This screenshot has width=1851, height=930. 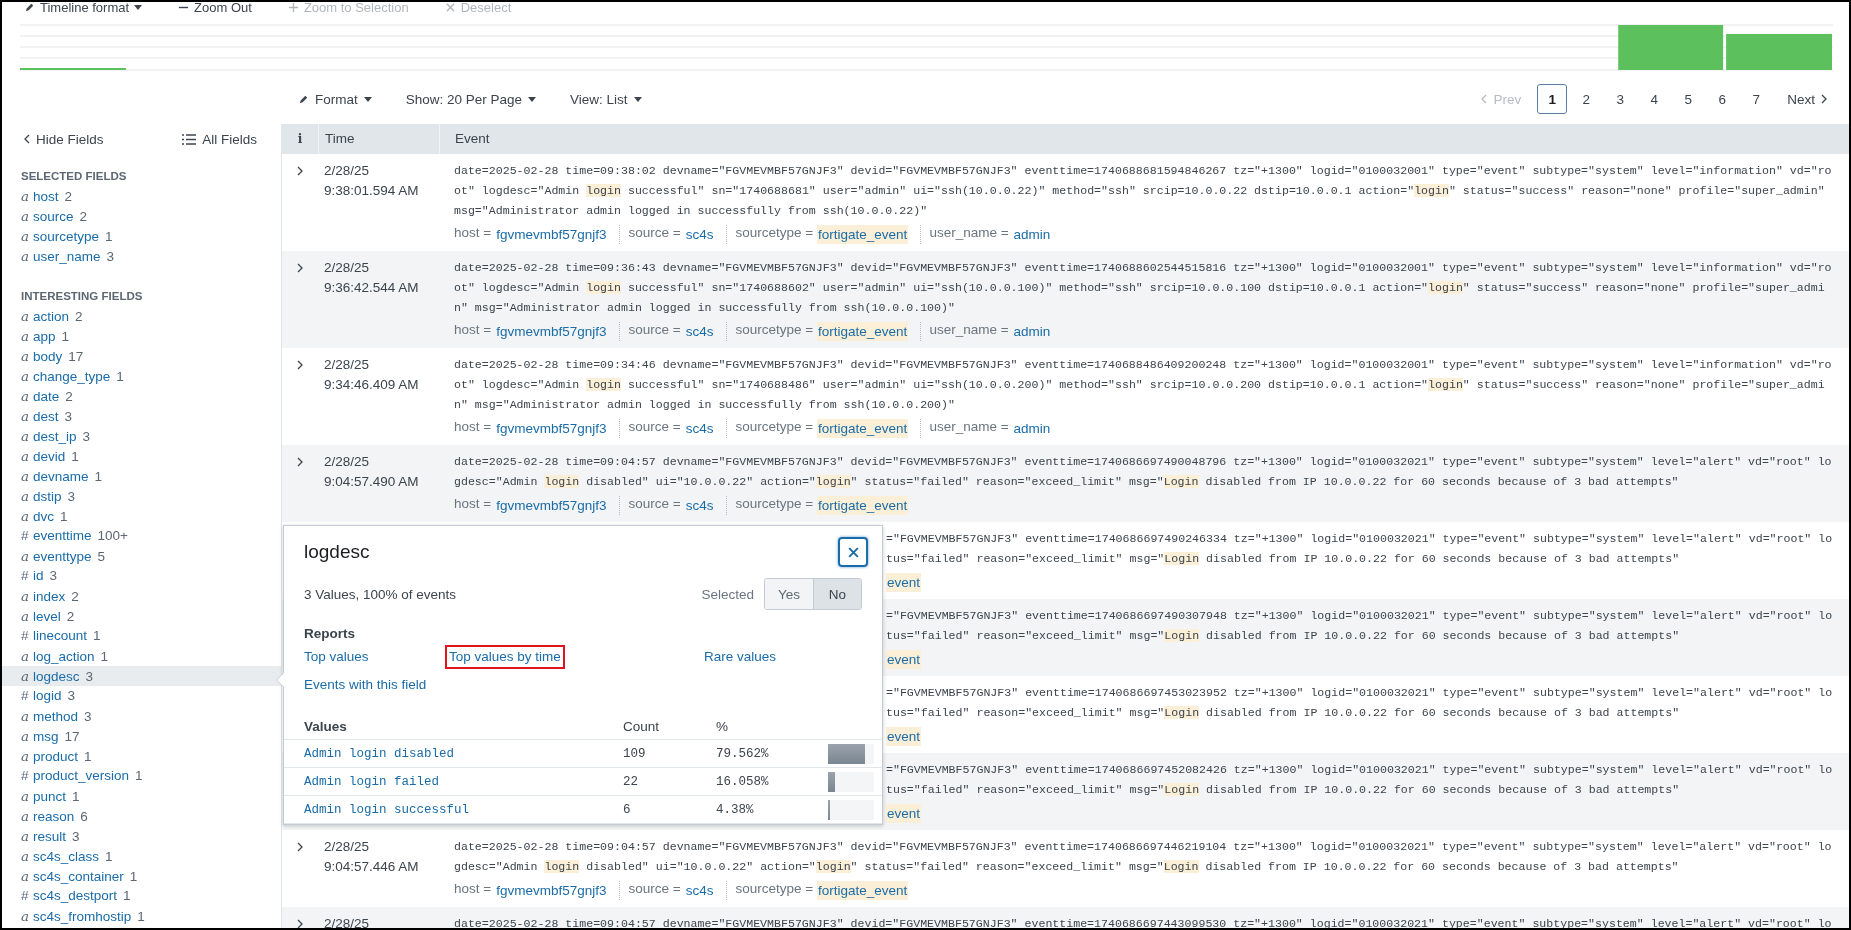 I want to click on close-icon, so click(x=853, y=552).